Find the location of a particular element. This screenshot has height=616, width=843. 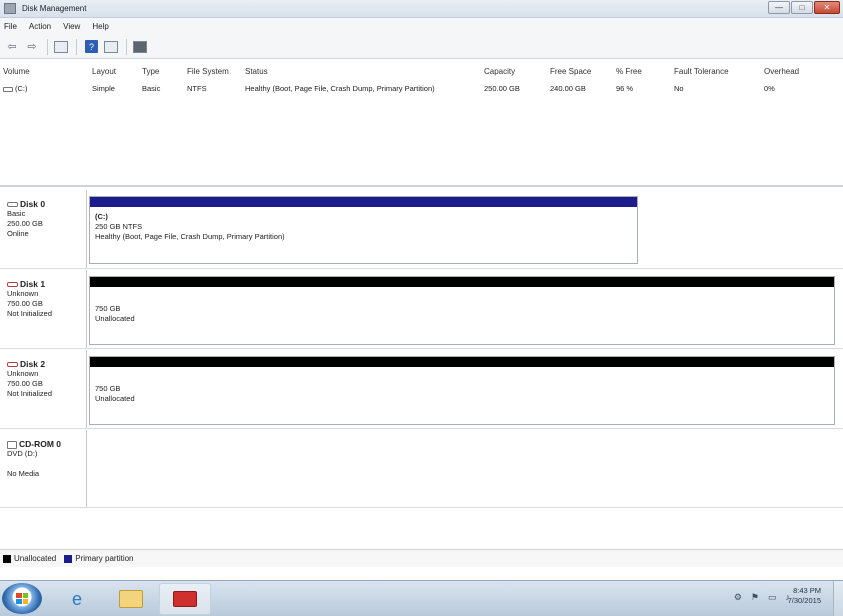

settings-button is located at coordinates (140, 47).